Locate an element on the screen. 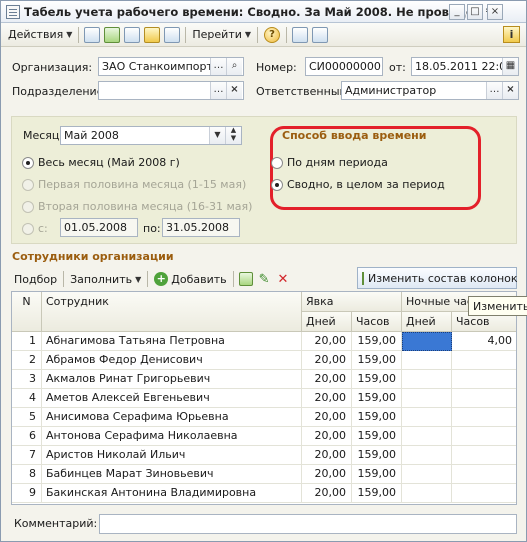  add-button: + Добавить is located at coordinates (190, 279).